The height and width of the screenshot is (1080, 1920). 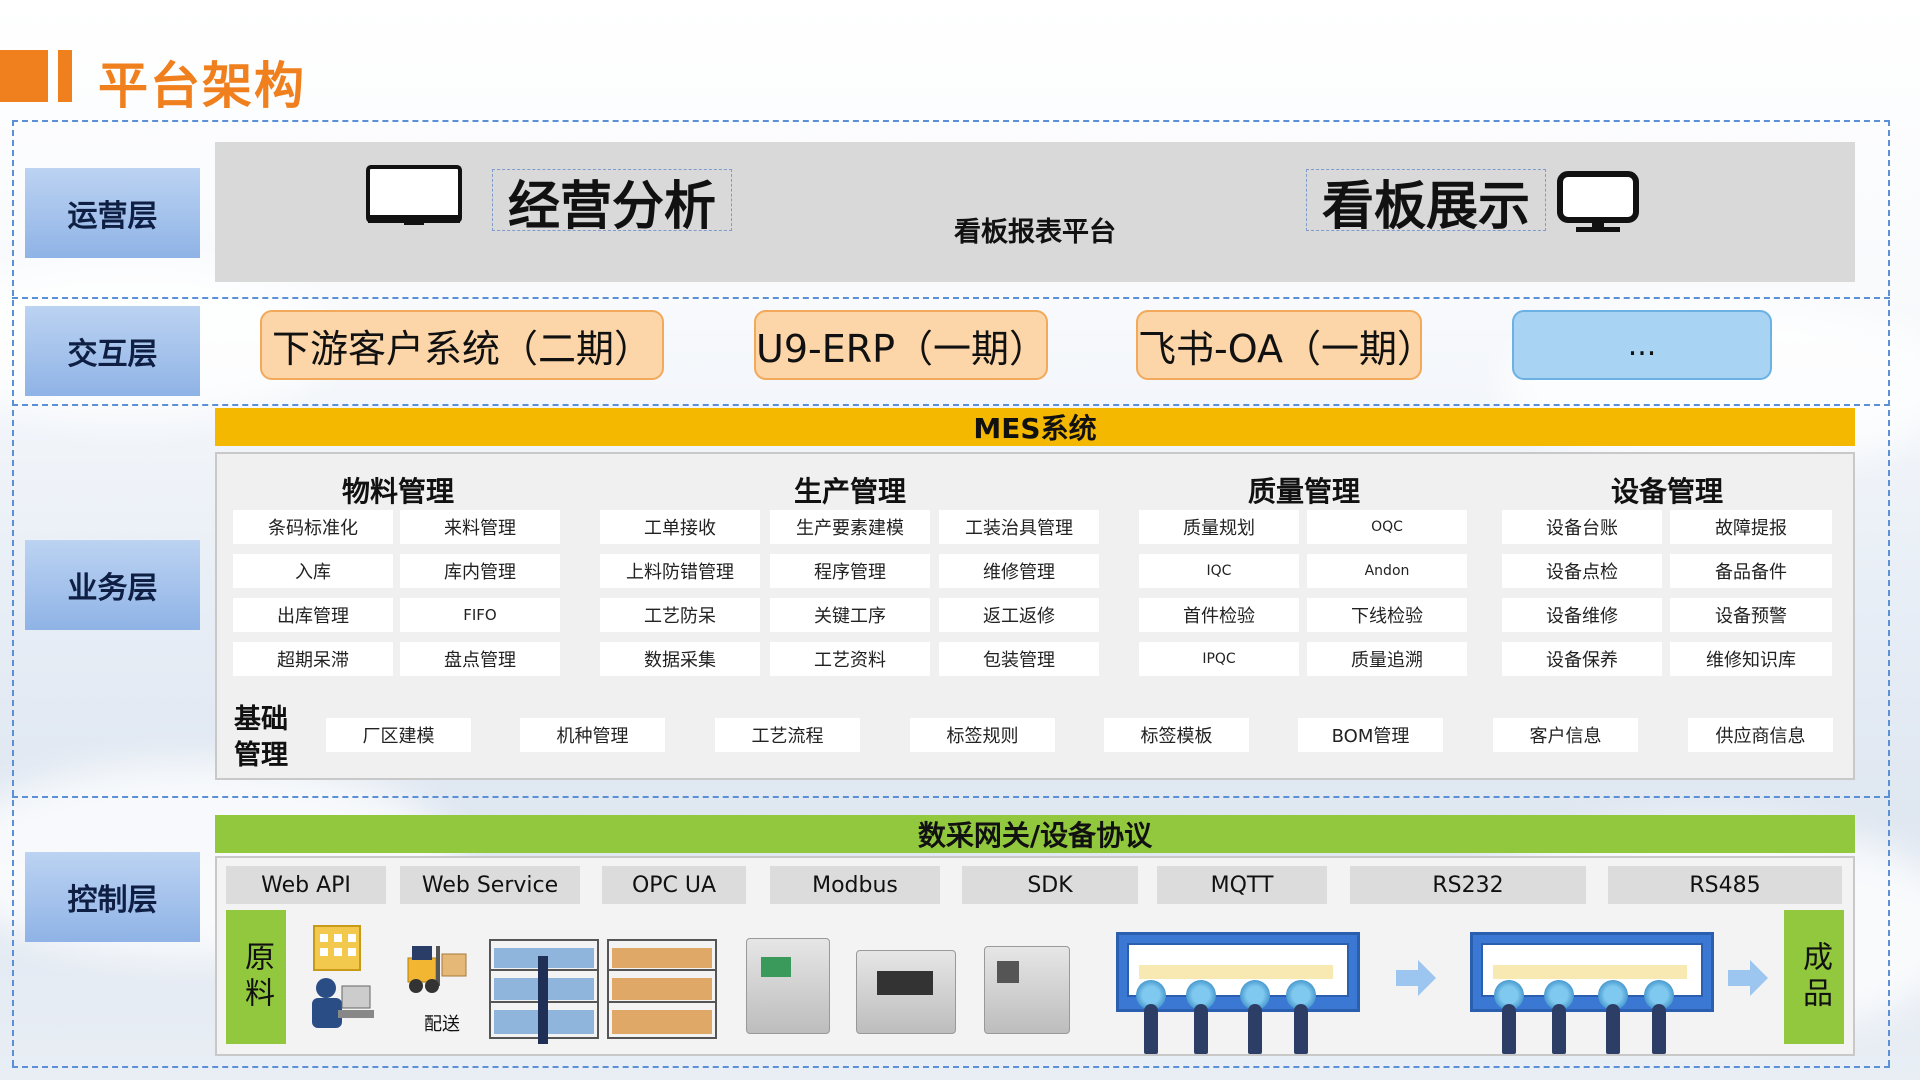 I want to click on quality-item: 质量追溯, so click(x=1387, y=659).